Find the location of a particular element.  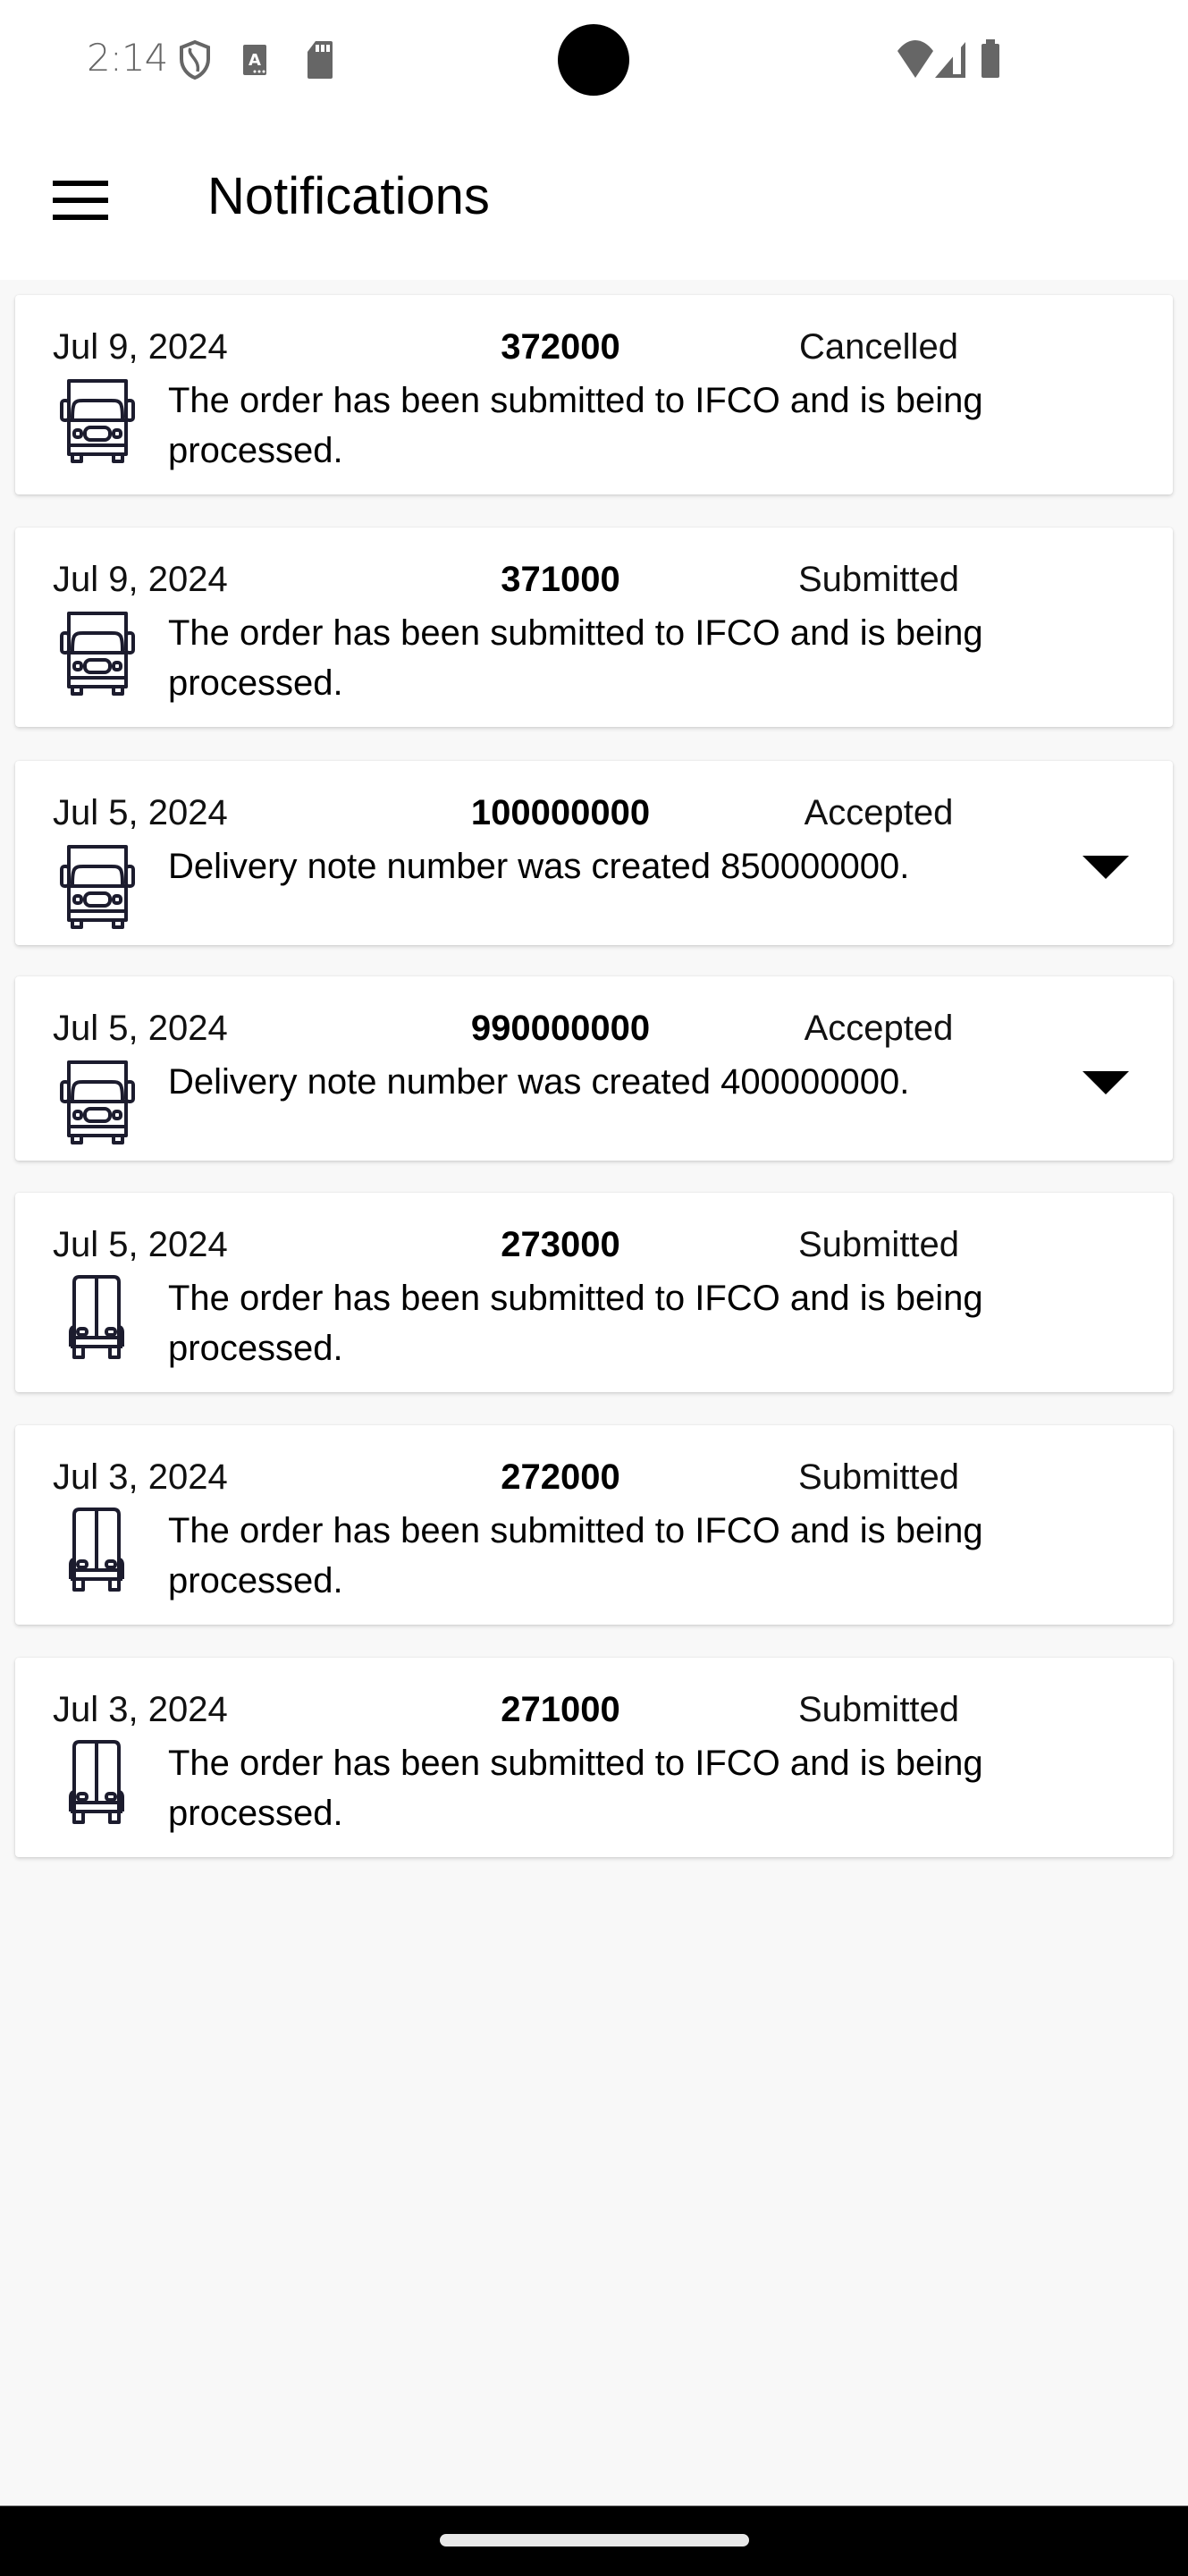

hamburger-menu-icon is located at coordinates (80, 200).